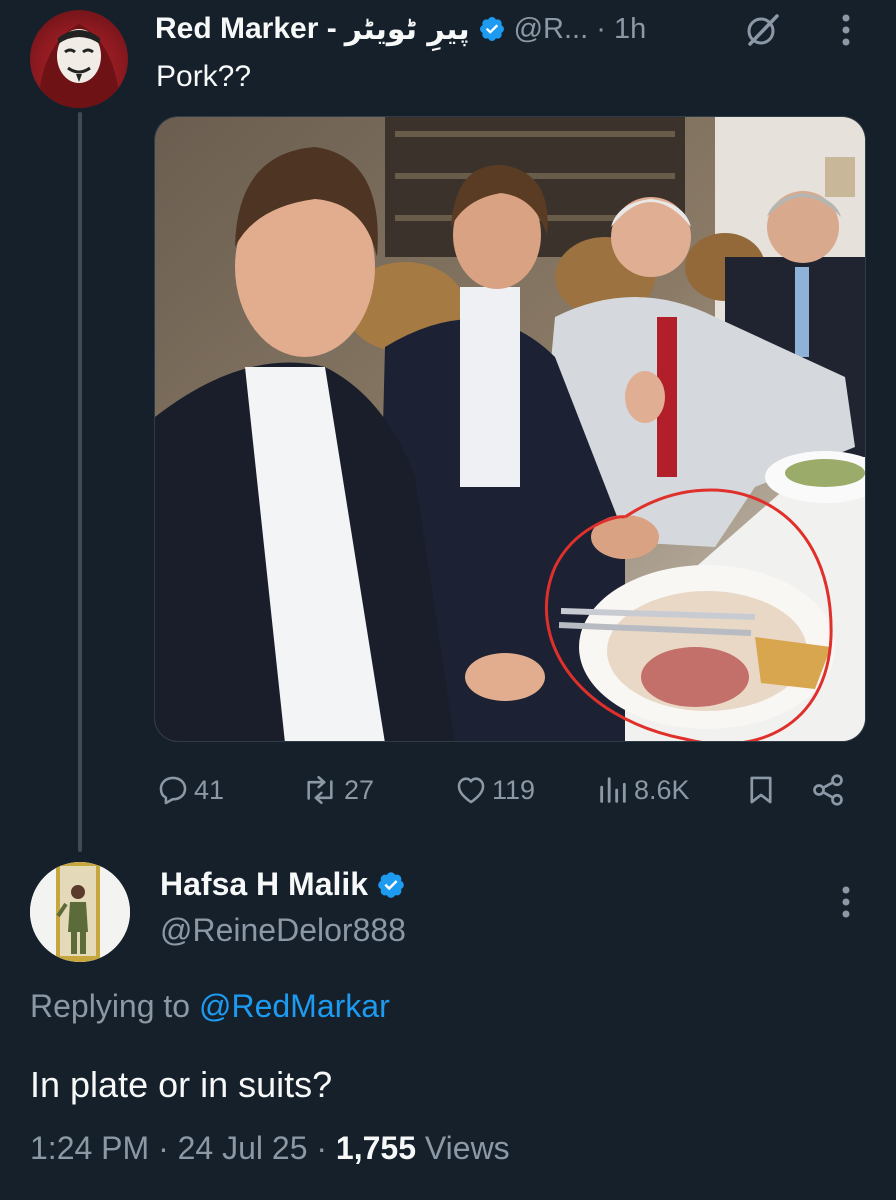  I want to click on repost-icon, so click(320, 790).